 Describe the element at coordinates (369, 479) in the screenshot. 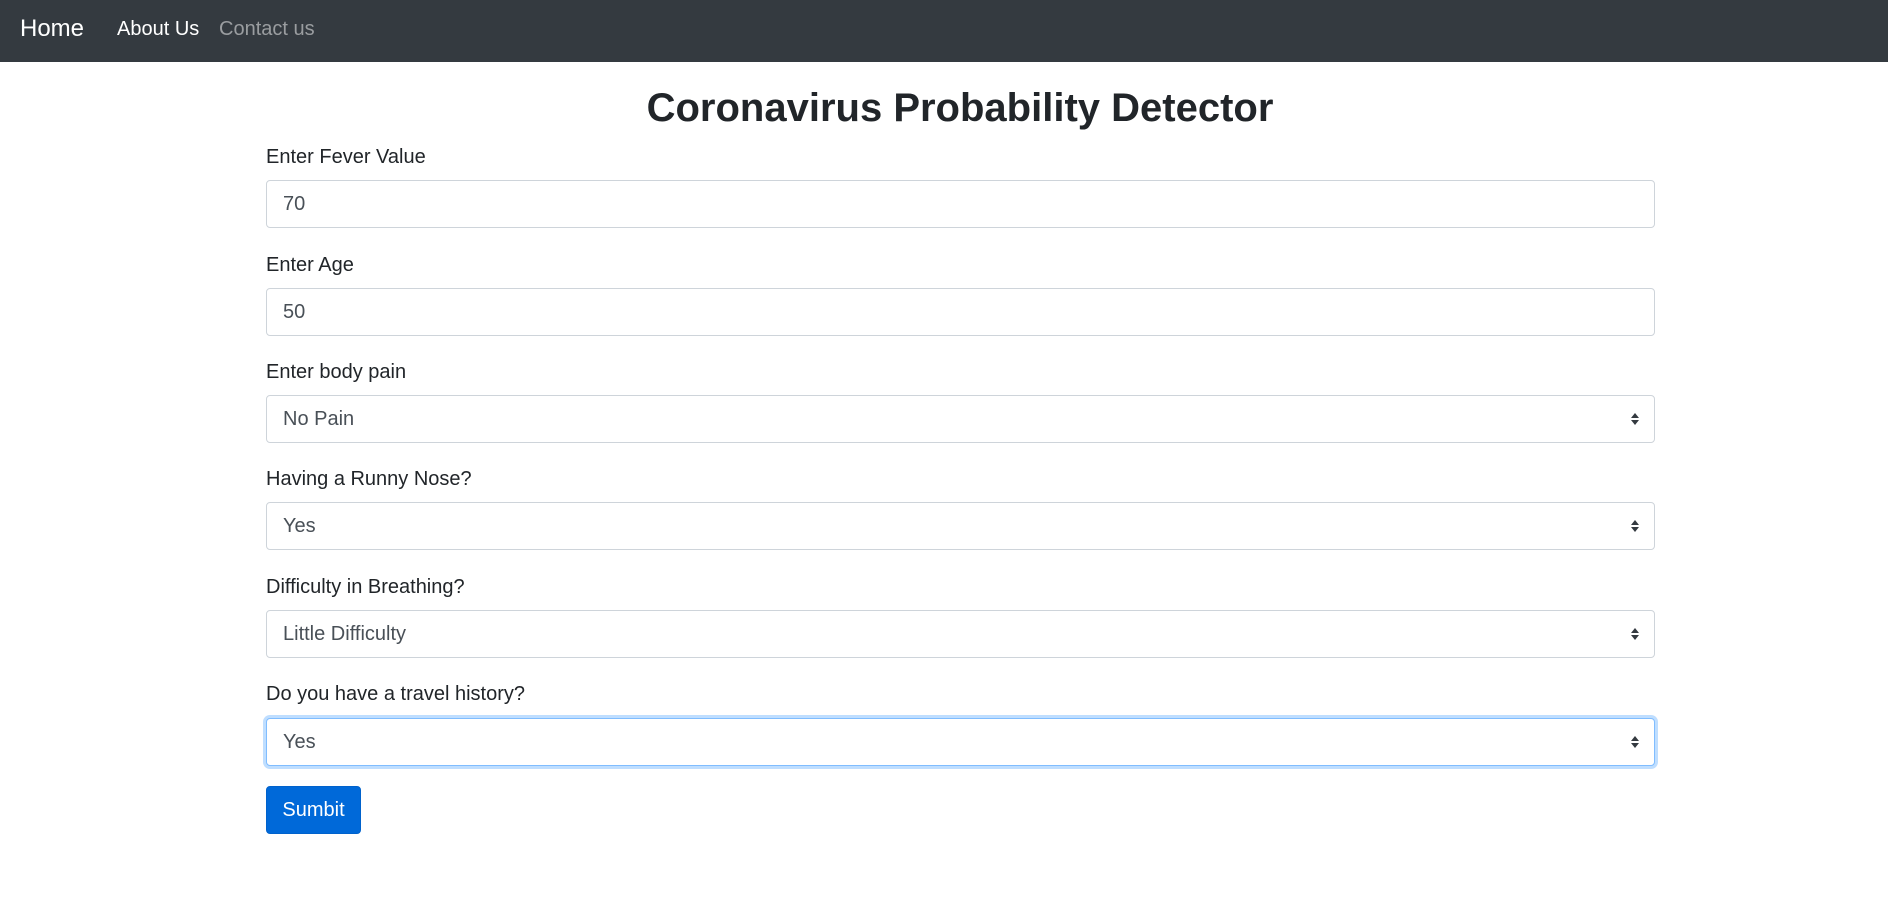

I see `runny-nose-label: Having a Runny Nose?` at that location.